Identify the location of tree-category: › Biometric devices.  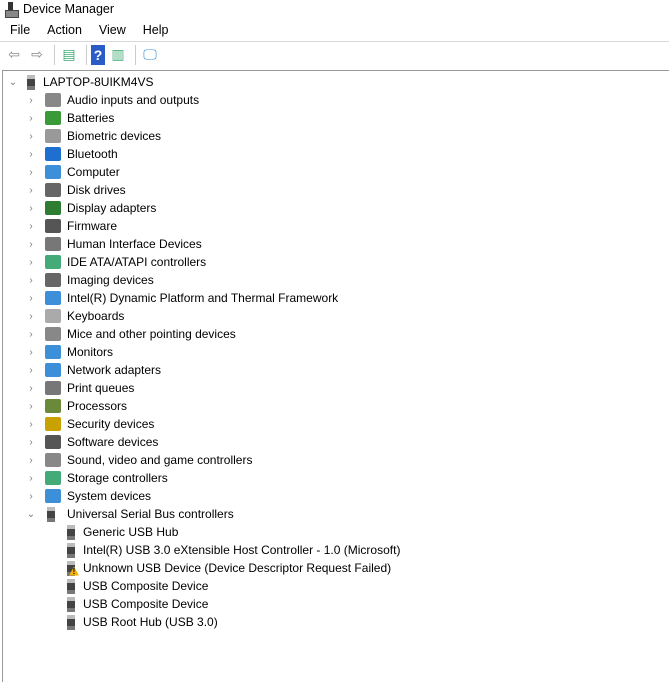
(93, 136).